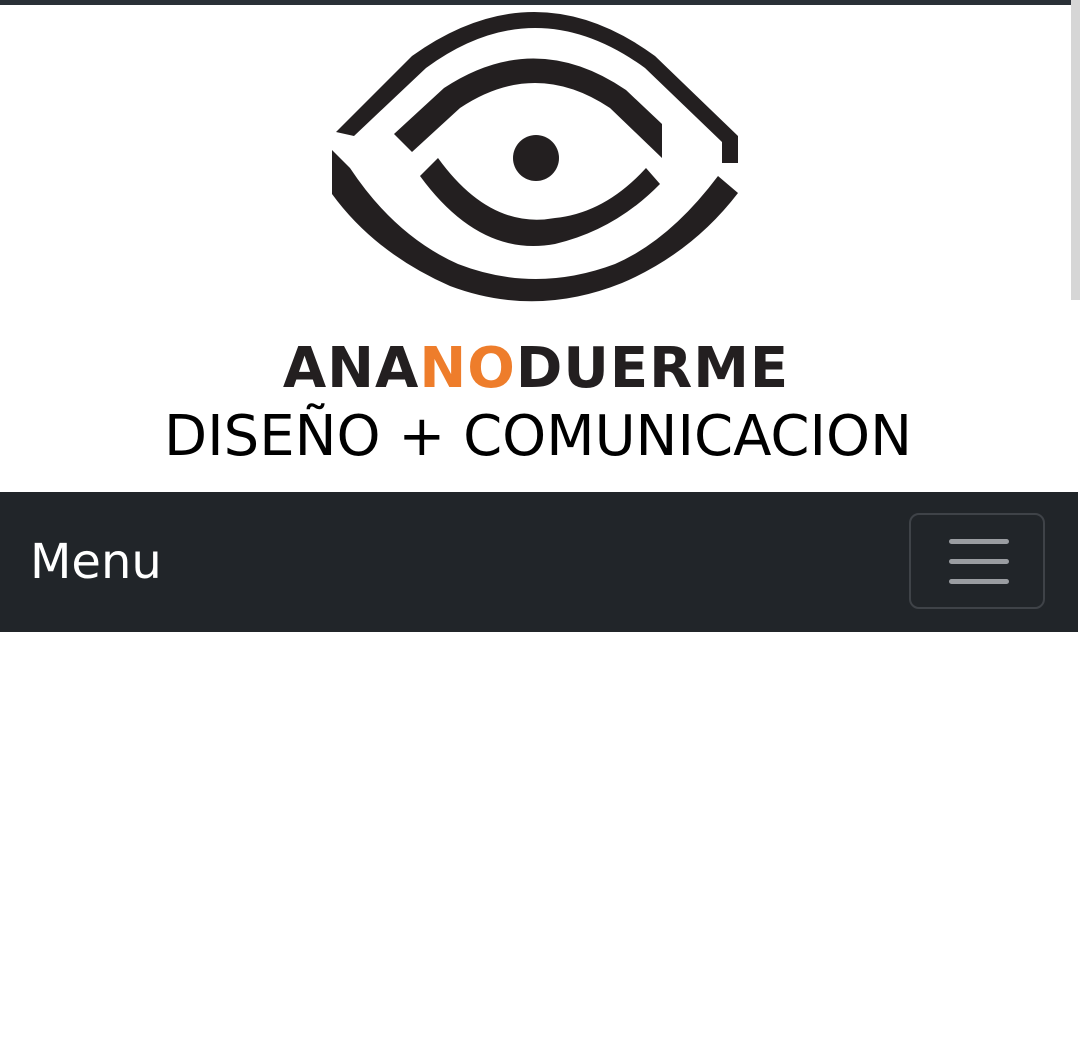 The width and height of the screenshot is (1080, 1060). I want to click on brand-tagline: DISEÑO + COMUNICACION, so click(538, 436).